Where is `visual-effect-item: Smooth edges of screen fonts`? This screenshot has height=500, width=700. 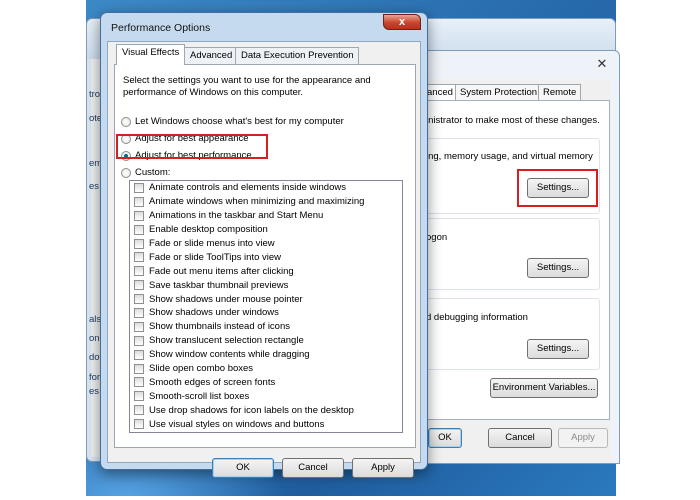
visual-effect-item: Smooth edges of screen fonts is located at coordinates (266, 382).